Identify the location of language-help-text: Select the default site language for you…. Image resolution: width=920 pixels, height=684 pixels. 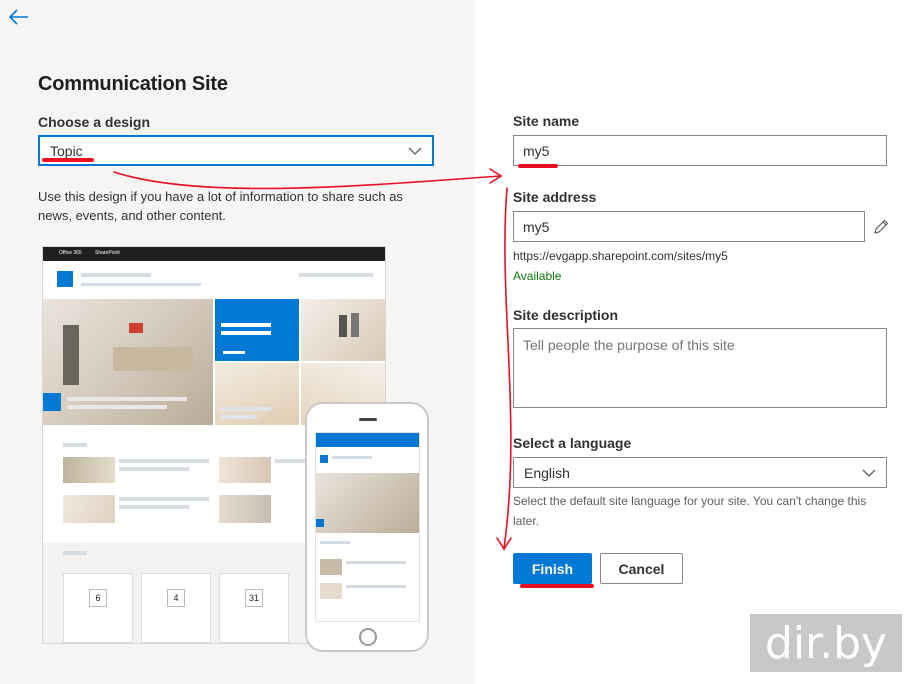
(690, 511).